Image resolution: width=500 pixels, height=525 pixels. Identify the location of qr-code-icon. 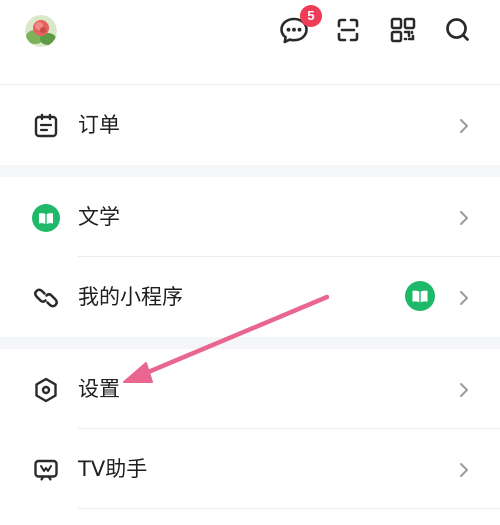
(403, 30).